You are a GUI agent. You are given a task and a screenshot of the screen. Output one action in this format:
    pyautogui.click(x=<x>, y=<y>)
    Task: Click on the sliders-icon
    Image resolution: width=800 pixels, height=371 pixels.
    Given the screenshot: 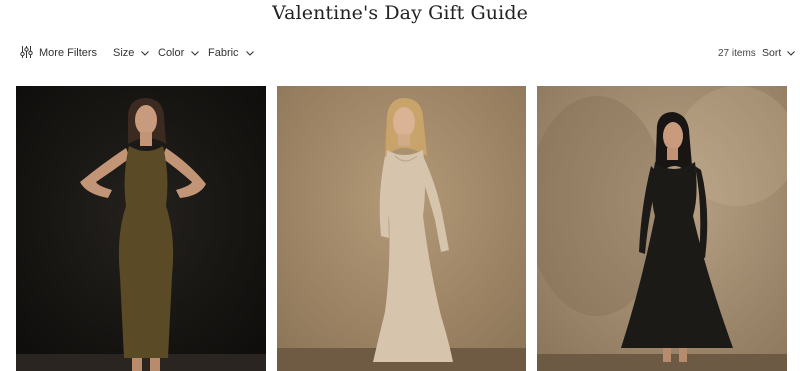 What is the action you would take?
    pyautogui.click(x=26, y=53)
    